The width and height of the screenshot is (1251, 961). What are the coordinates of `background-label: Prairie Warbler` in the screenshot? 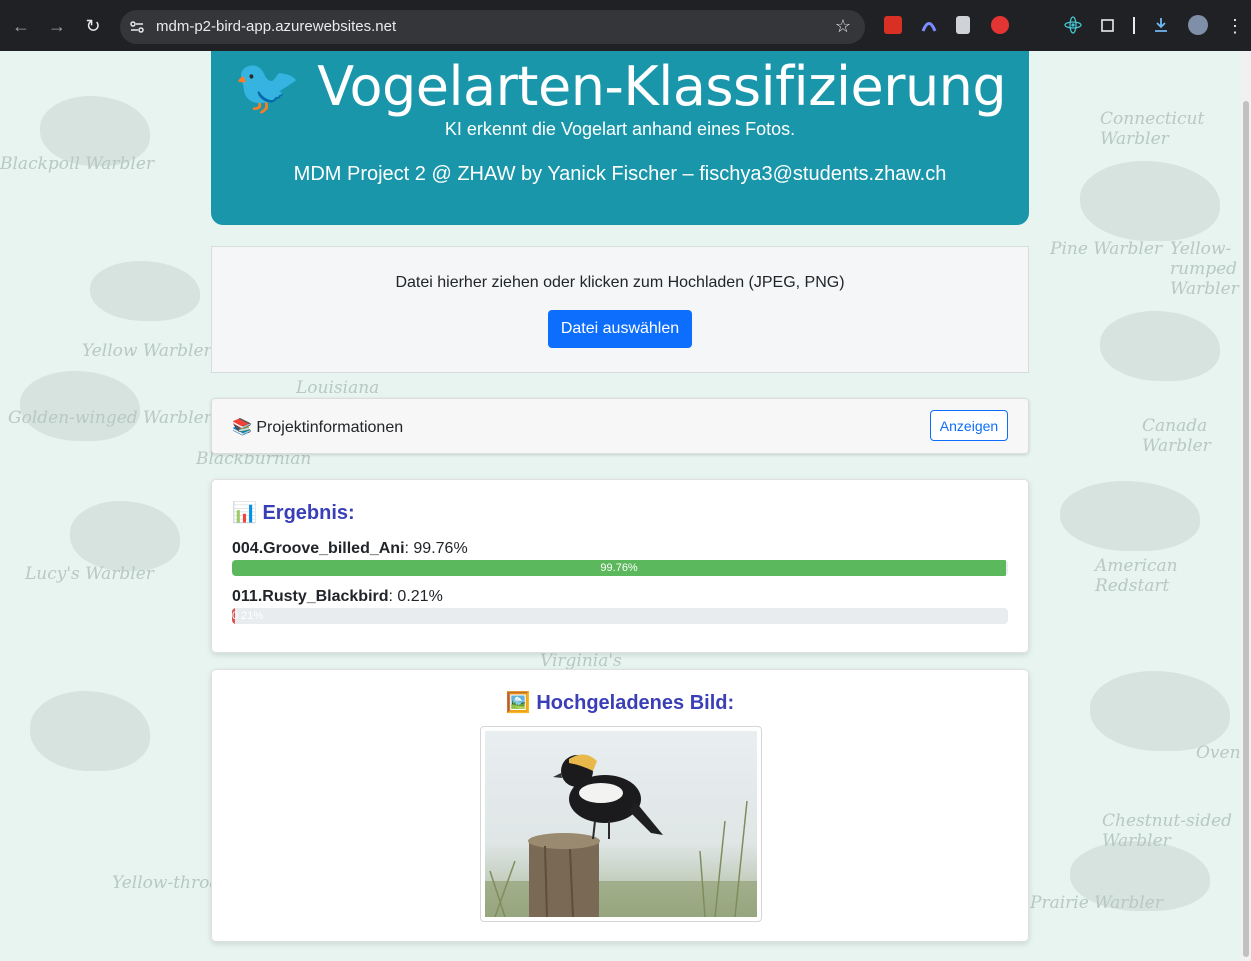 It's located at (1096, 903).